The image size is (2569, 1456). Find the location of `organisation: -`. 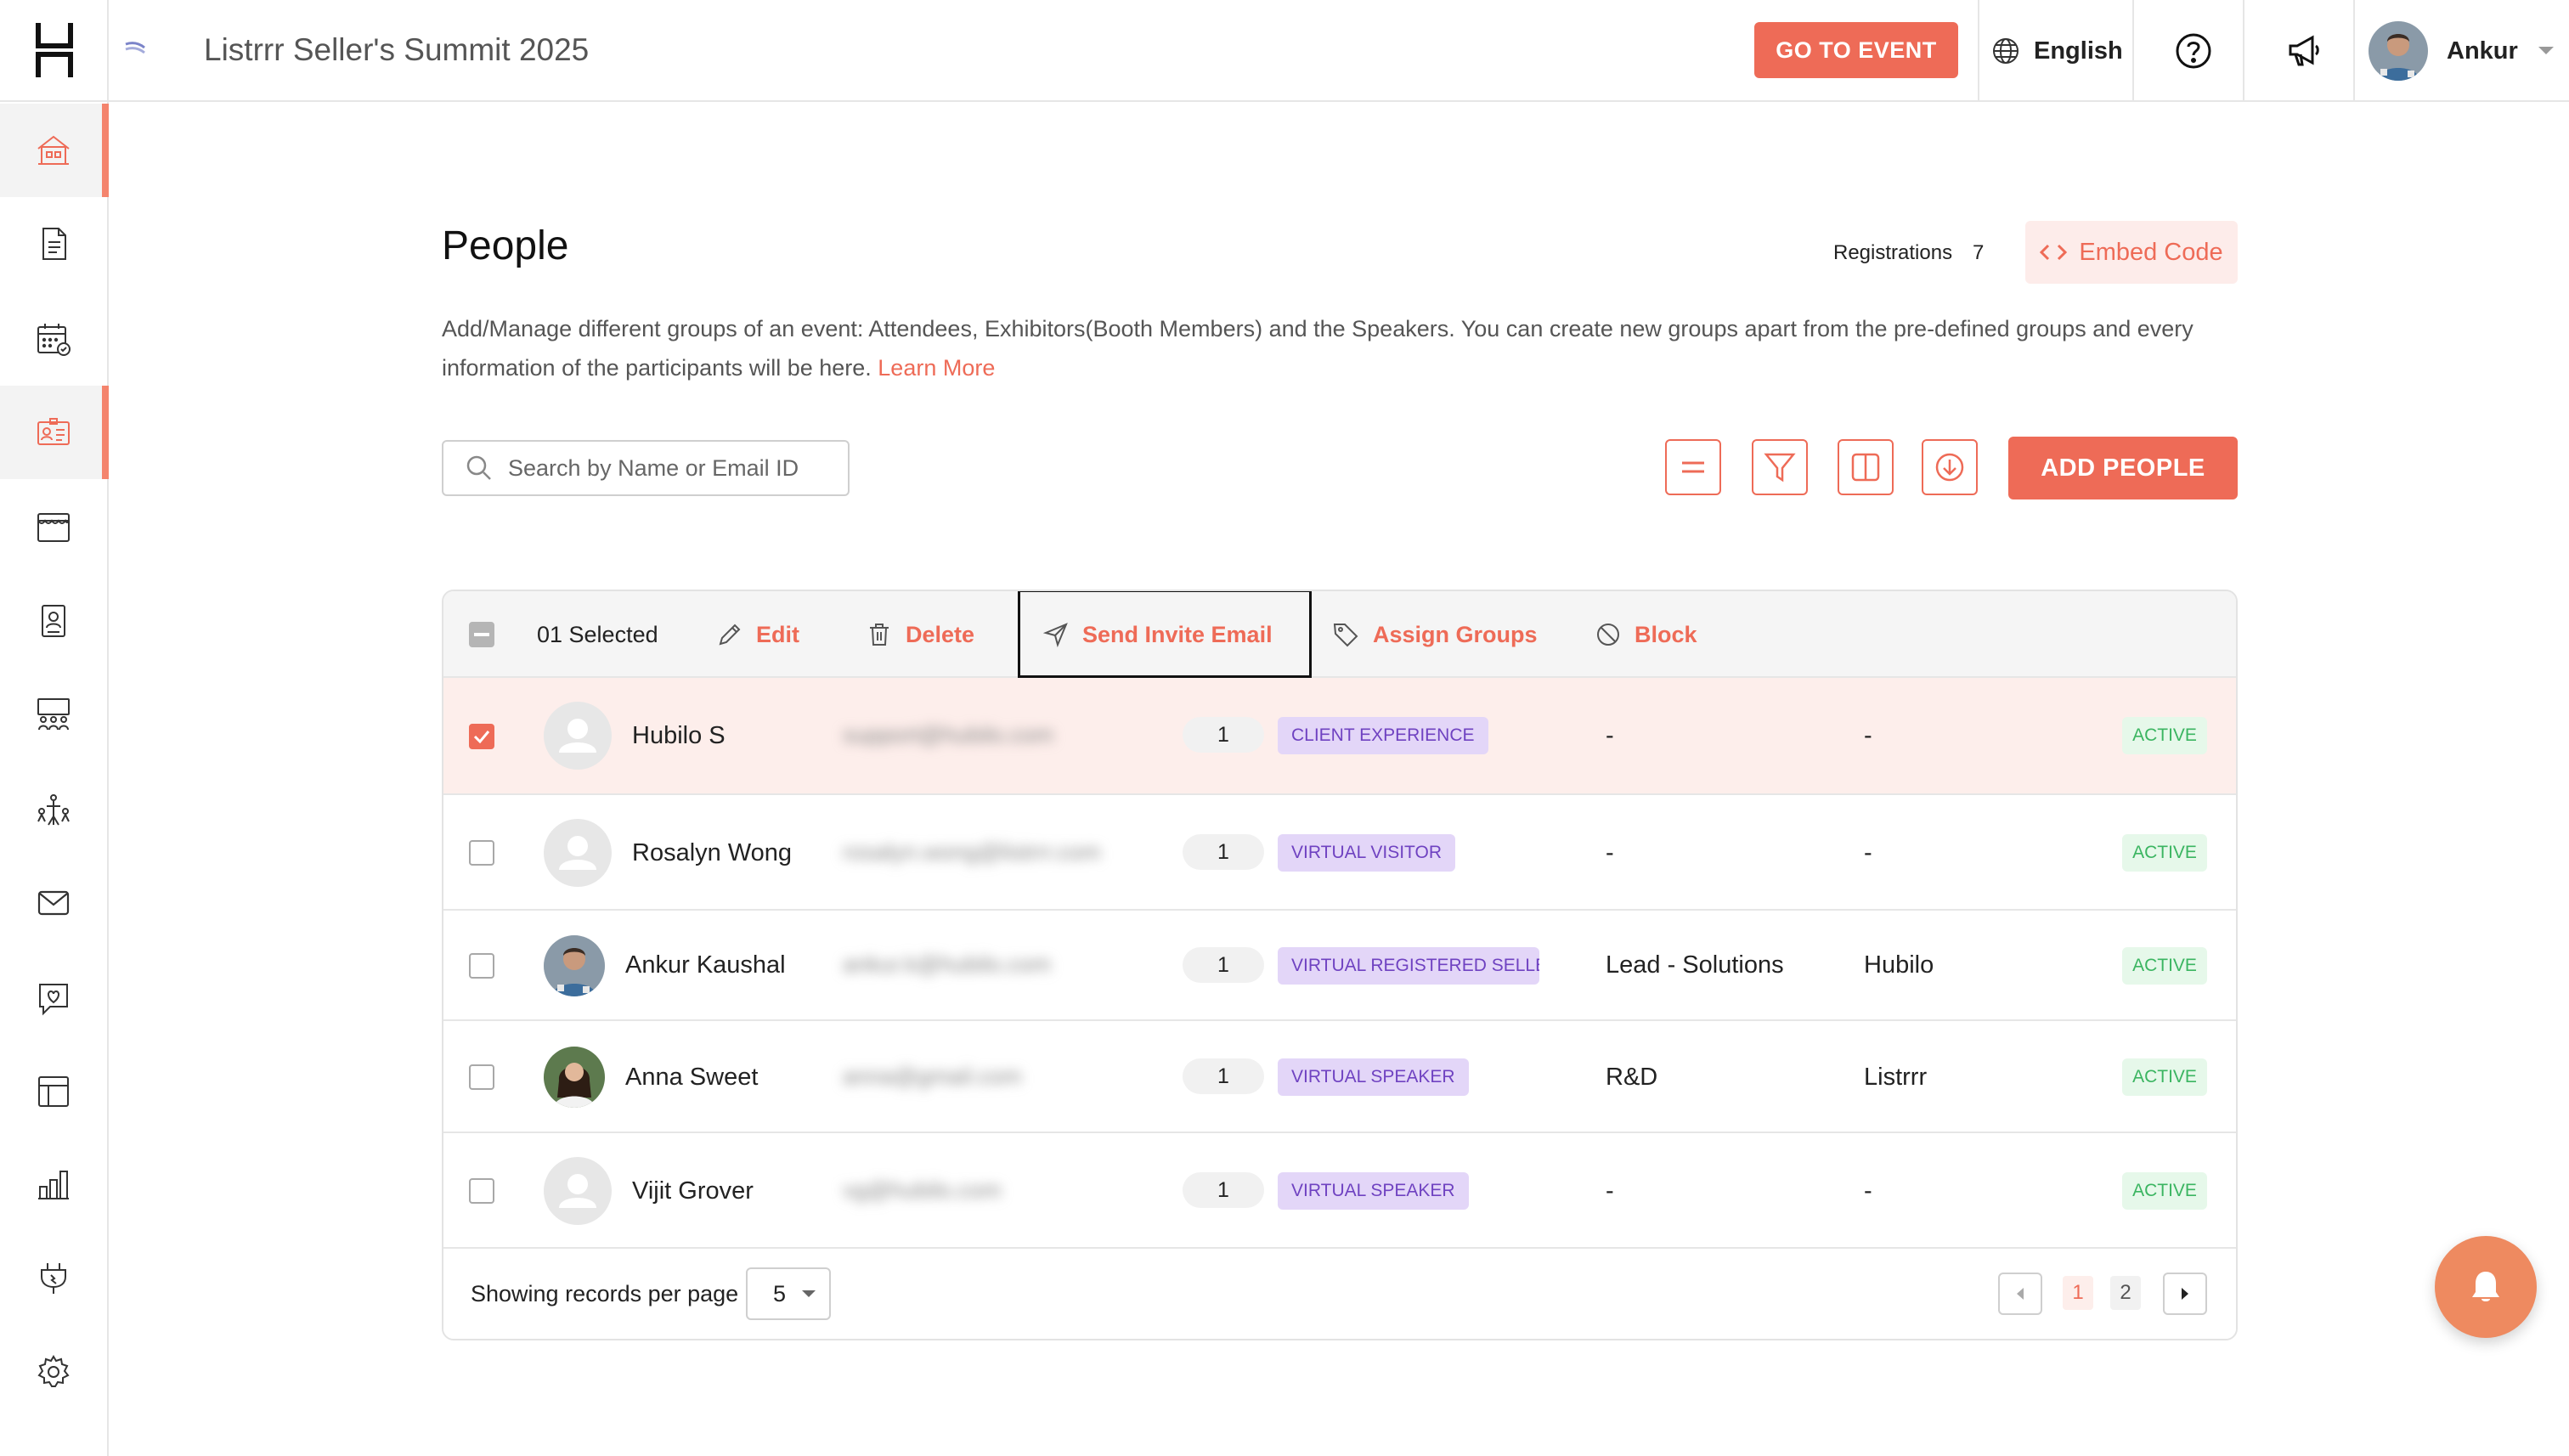

organisation: - is located at coordinates (1868, 1191).